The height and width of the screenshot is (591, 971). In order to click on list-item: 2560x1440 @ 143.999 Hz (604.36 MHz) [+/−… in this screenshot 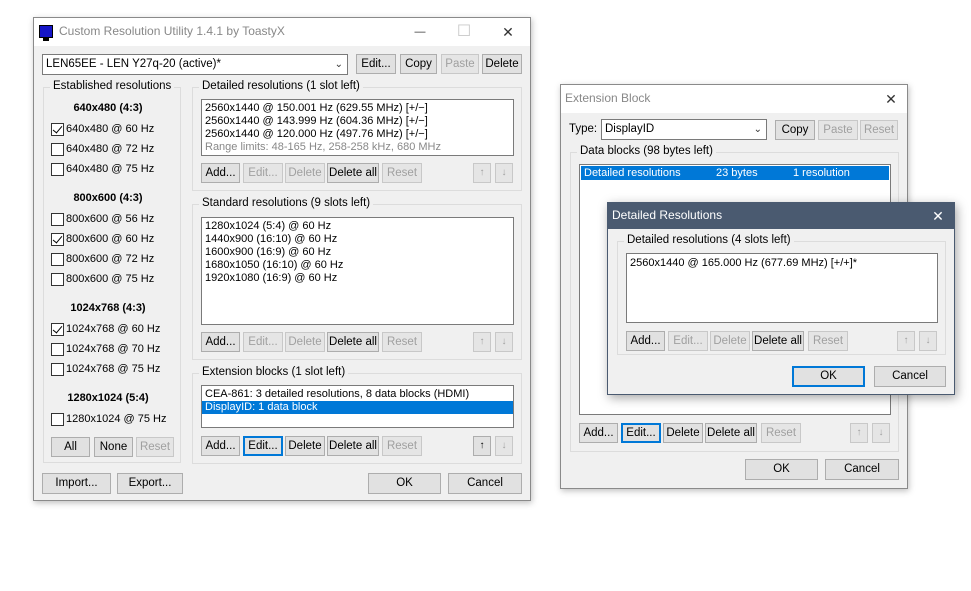, I will do `click(357, 121)`.